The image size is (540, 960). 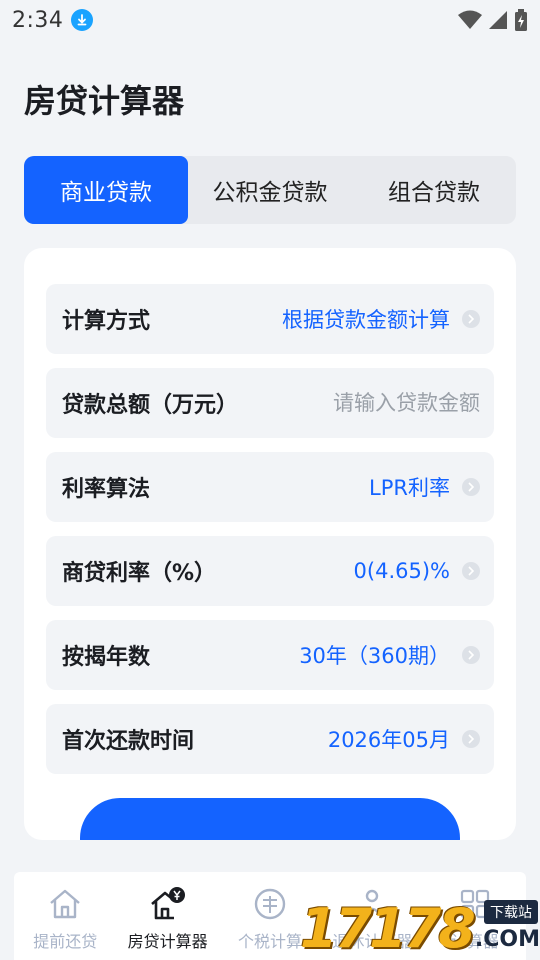 What do you see at coordinates (374, 656) in the screenshot?
I see `mortgage-years-value: 30年（360期）` at bounding box center [374, 656].